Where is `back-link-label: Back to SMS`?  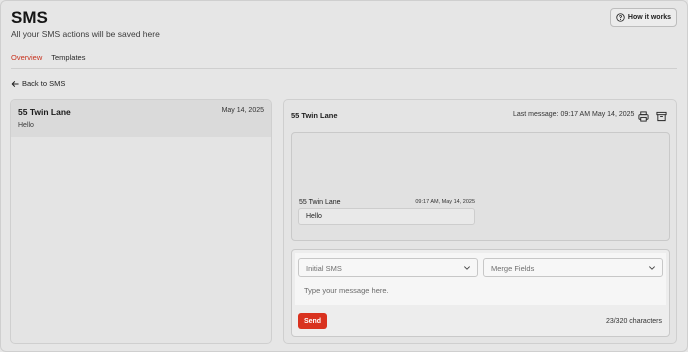 back-link-label: Back to SMS is located at coordinates (44, 83).